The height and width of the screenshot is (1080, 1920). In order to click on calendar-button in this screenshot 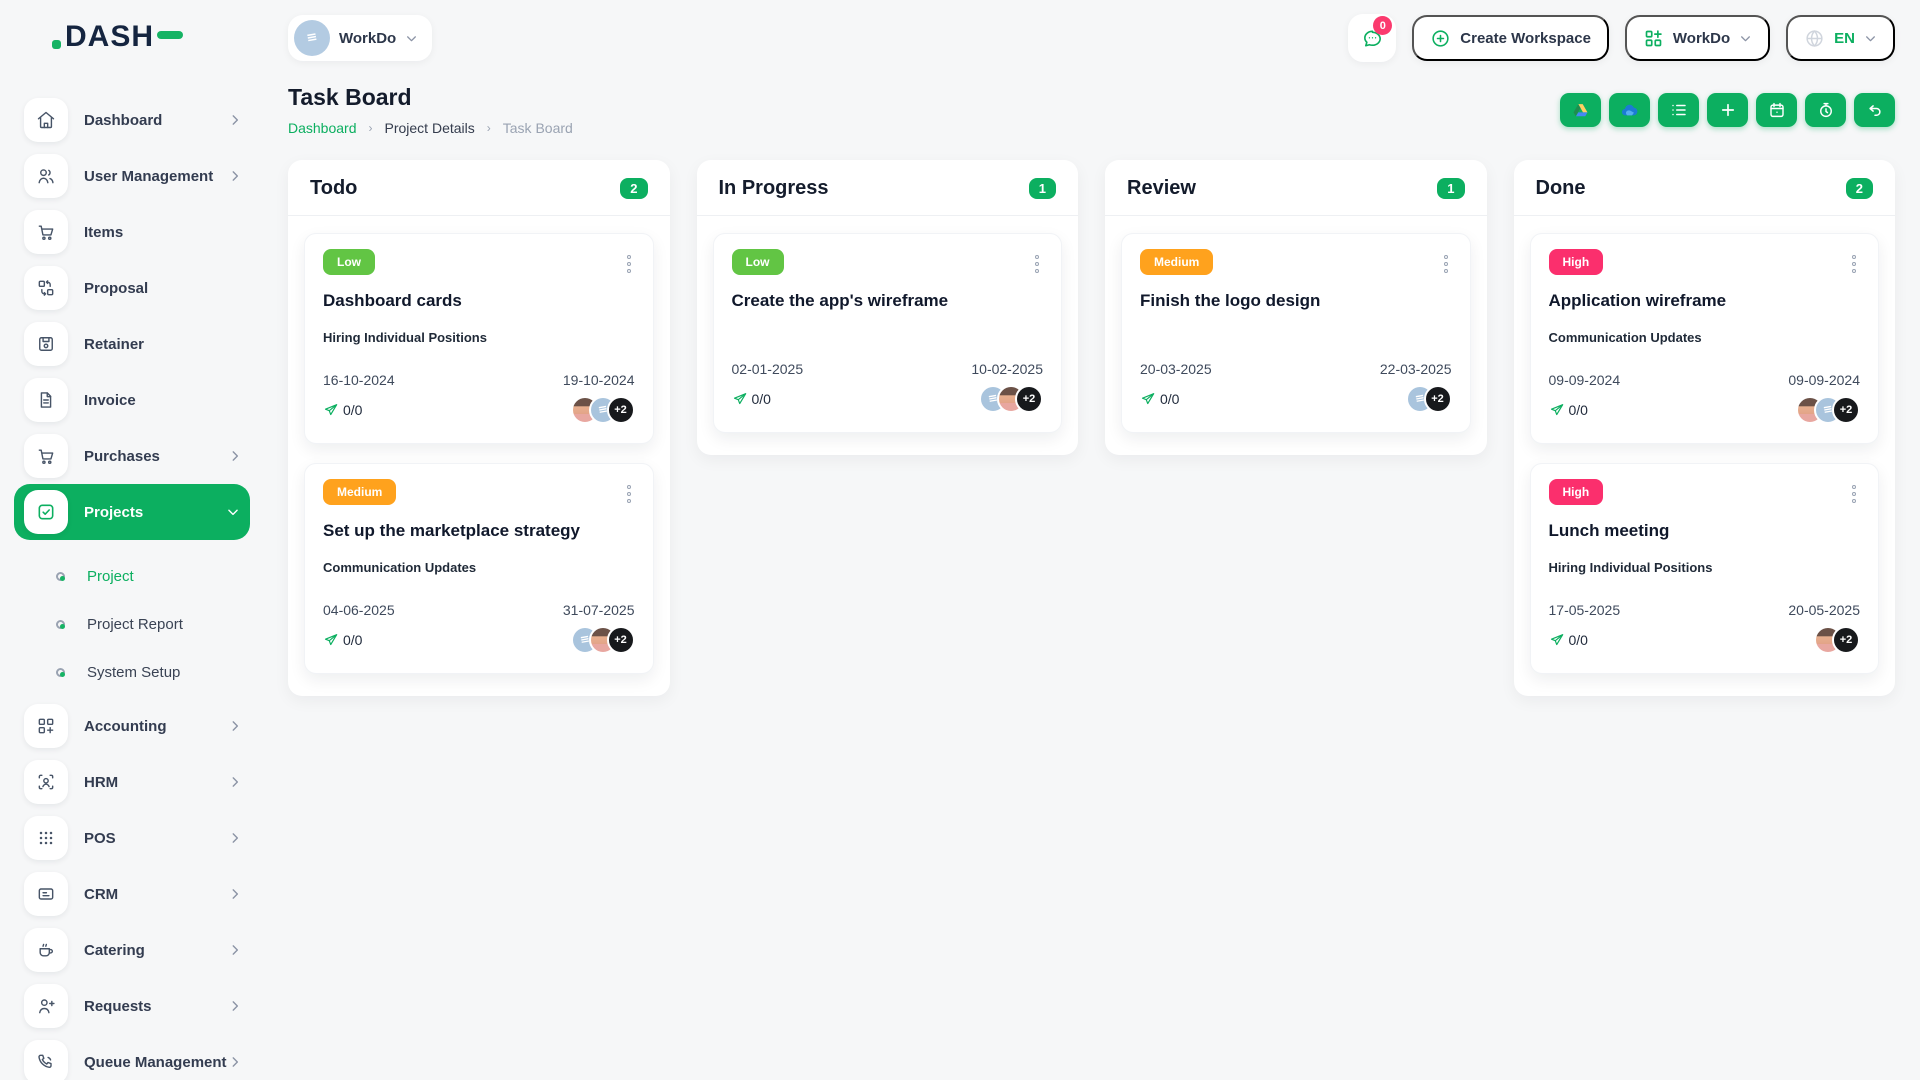, I will do `click(1776, 110)`.